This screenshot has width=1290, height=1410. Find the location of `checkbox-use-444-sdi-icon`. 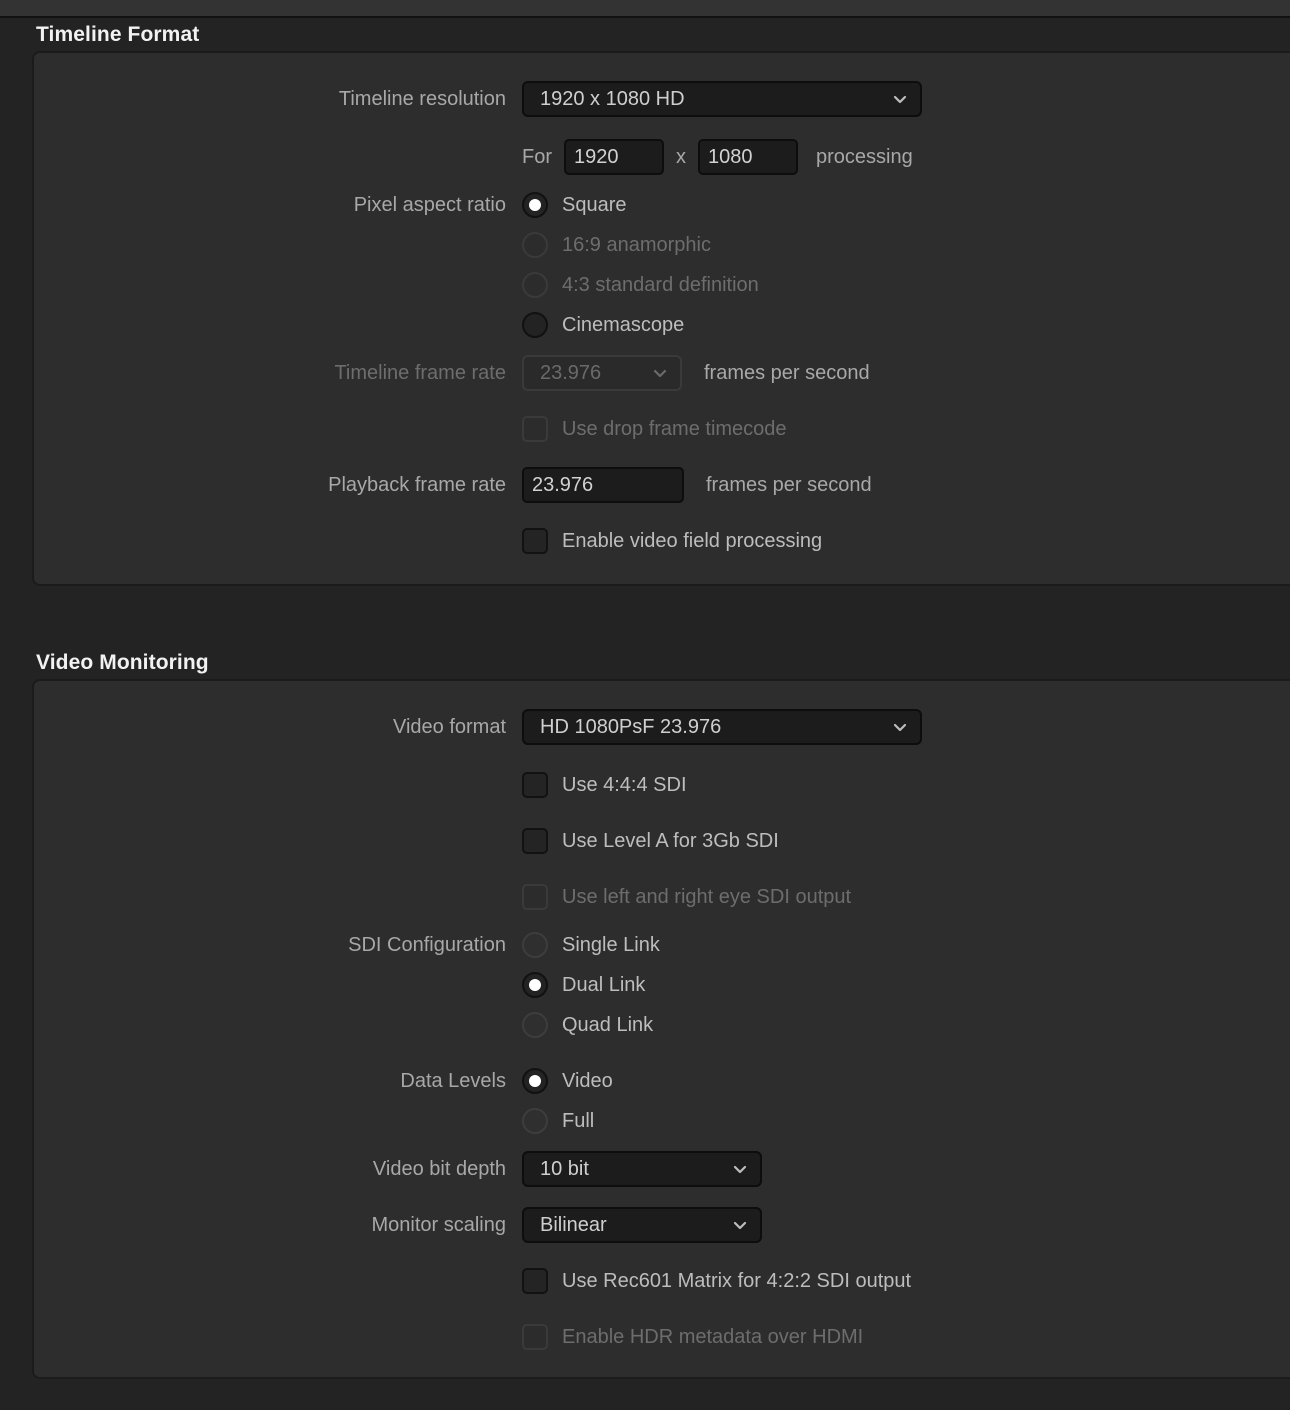

checkbox-use-444-sdi-icon is located at coordinates (535, 785).